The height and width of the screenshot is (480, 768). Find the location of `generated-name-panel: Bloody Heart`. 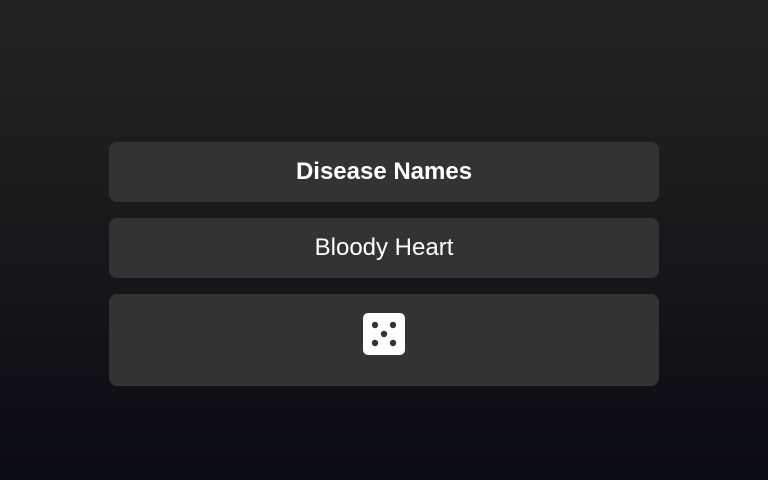

generated-name-panel: Bloody Heart is located at coordinates (384, 248).